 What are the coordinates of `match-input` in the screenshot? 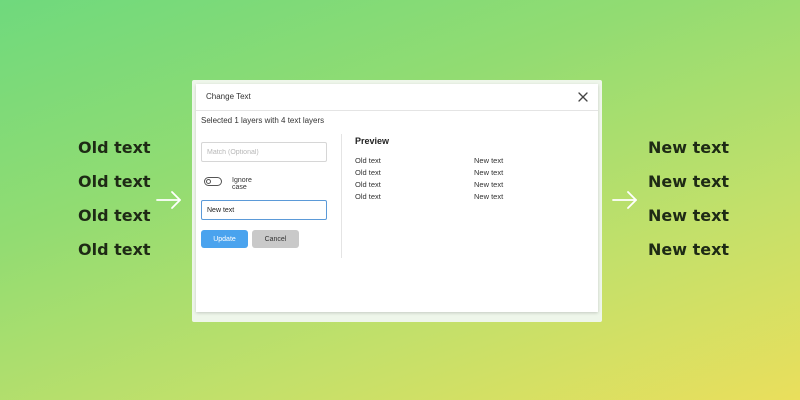 It's located at (264, 152).